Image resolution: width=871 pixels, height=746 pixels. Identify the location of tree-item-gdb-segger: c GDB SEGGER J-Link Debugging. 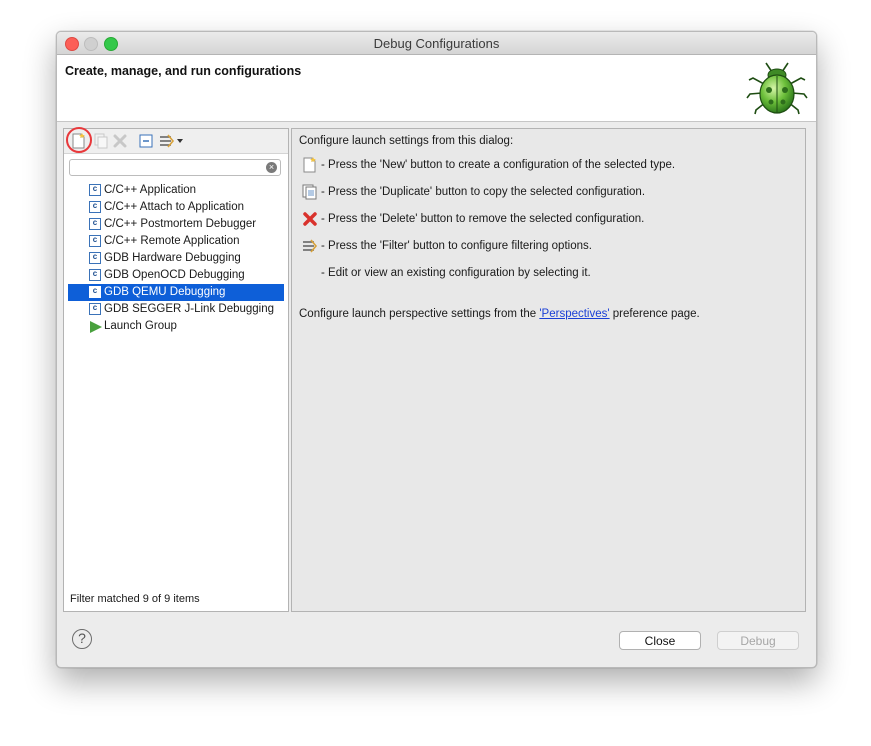
(176, 309).